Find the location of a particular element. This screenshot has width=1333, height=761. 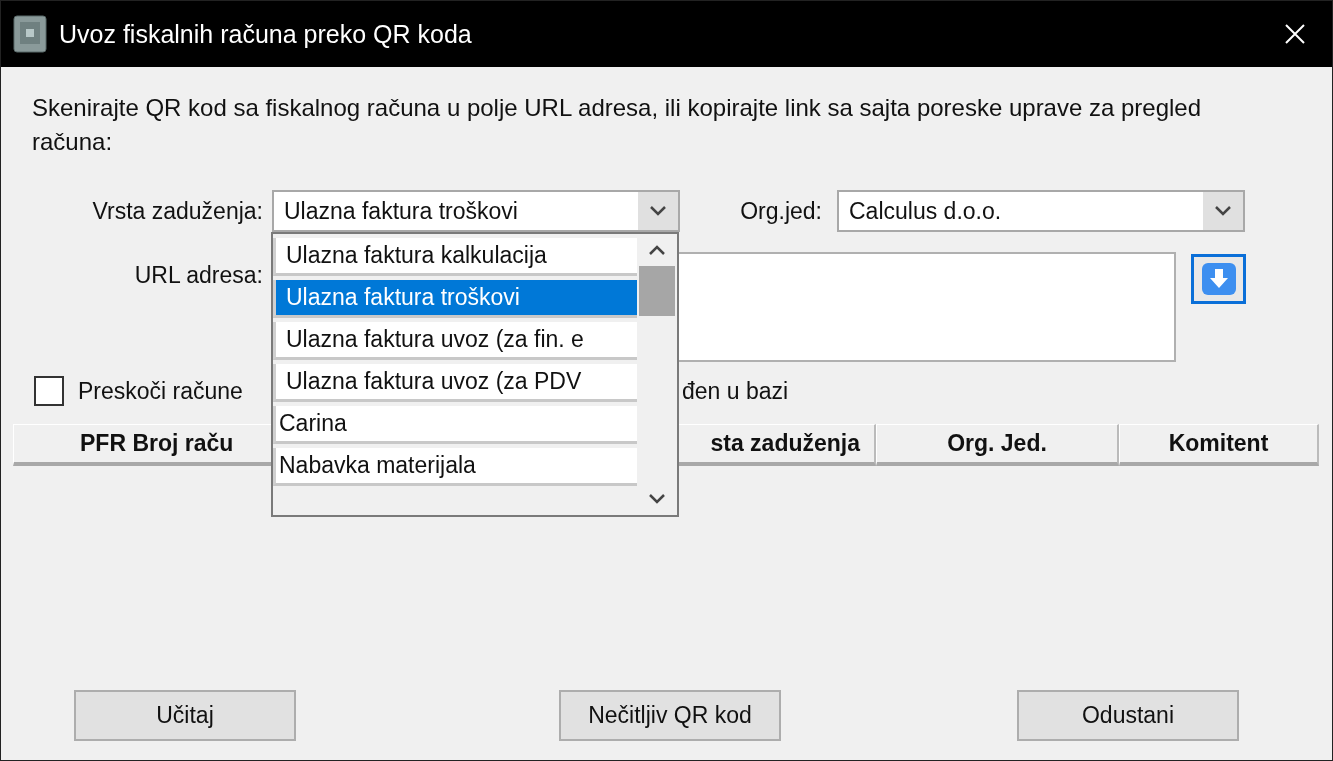

dialog-button: Nečitljiv QR kod is located at coordinates (670, 715).